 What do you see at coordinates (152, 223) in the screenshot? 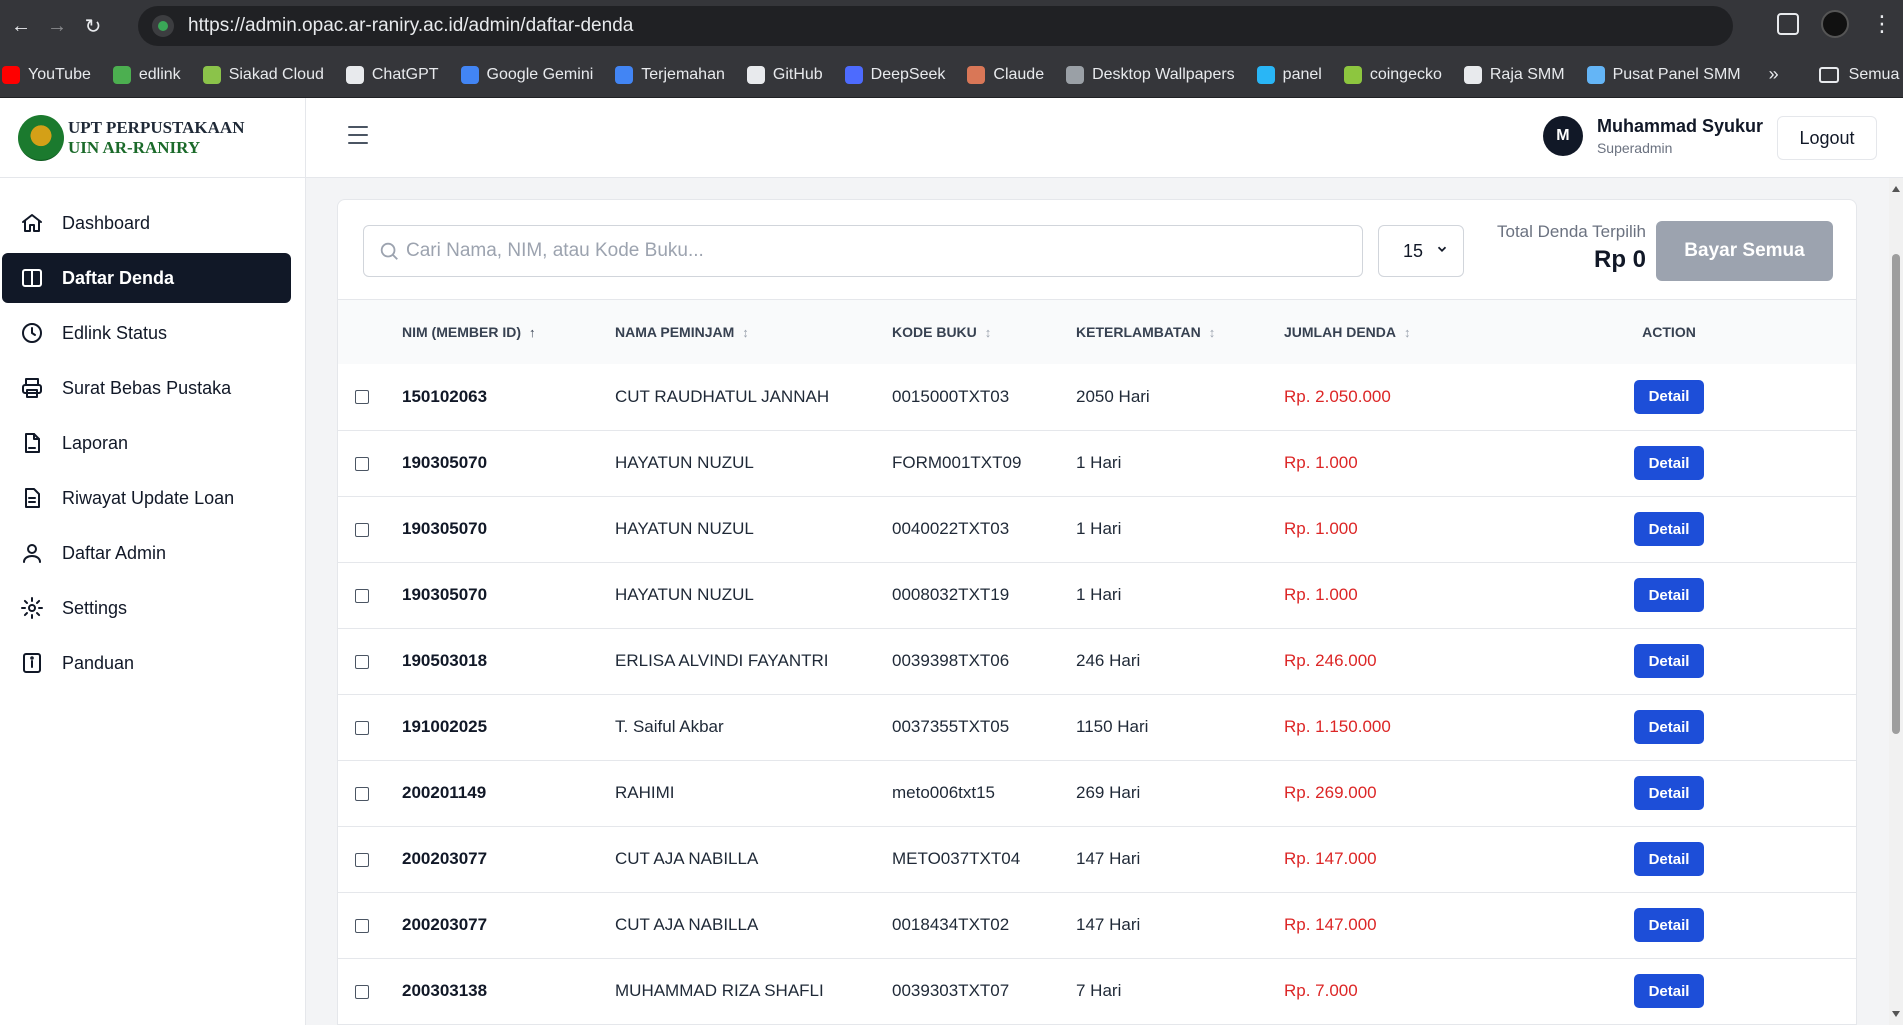
I see `sidebar-item-dashboard: Dashboard` at bounding box center [152, 223].